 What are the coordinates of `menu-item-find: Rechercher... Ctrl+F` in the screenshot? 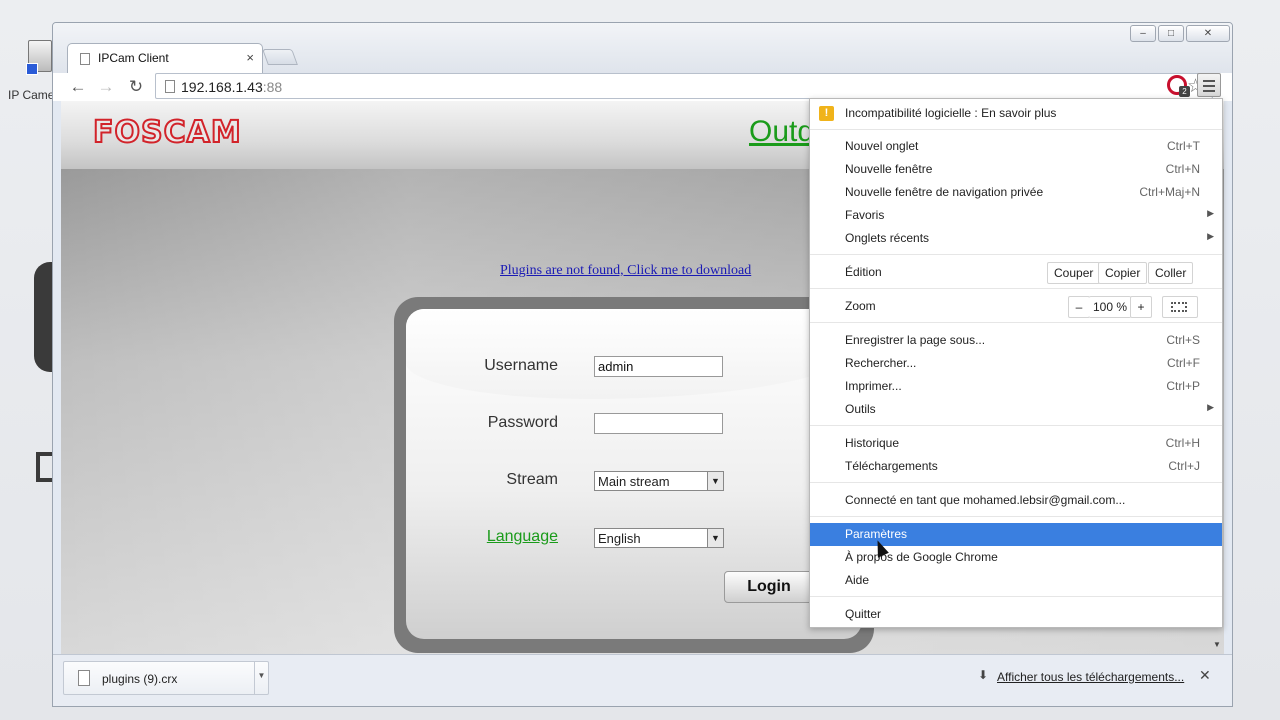 It's located at (1016, 363).